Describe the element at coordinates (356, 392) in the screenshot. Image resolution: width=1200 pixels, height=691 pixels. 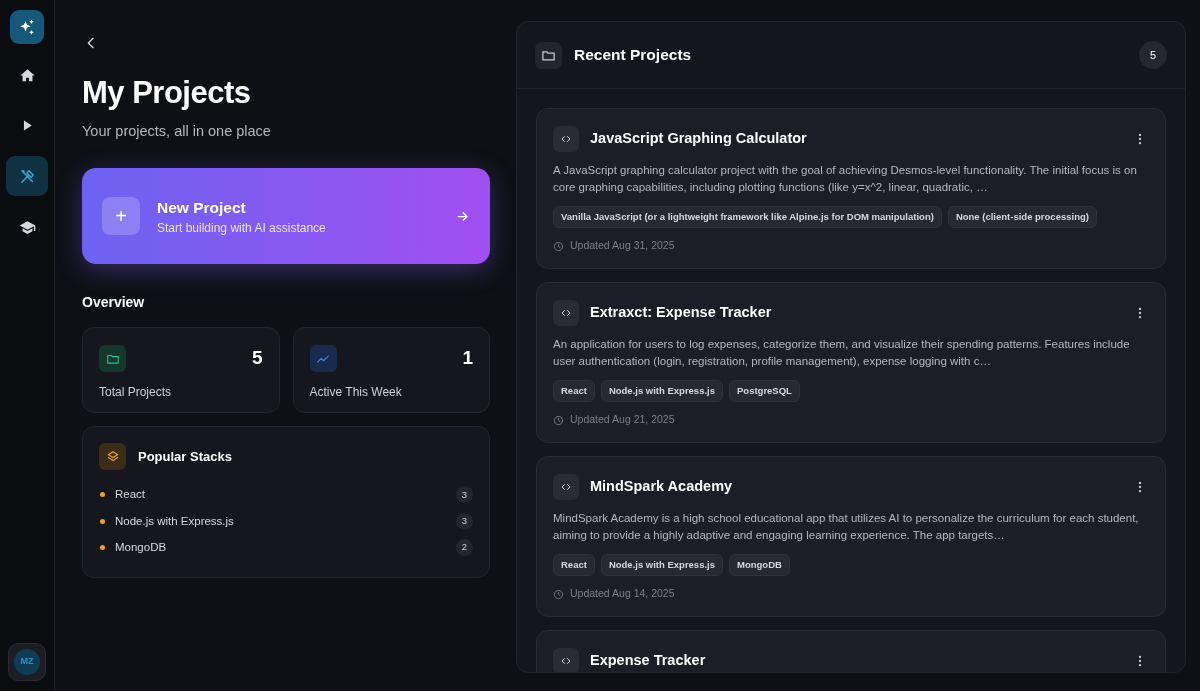
I see `stat-label: Active This Week` at that location.